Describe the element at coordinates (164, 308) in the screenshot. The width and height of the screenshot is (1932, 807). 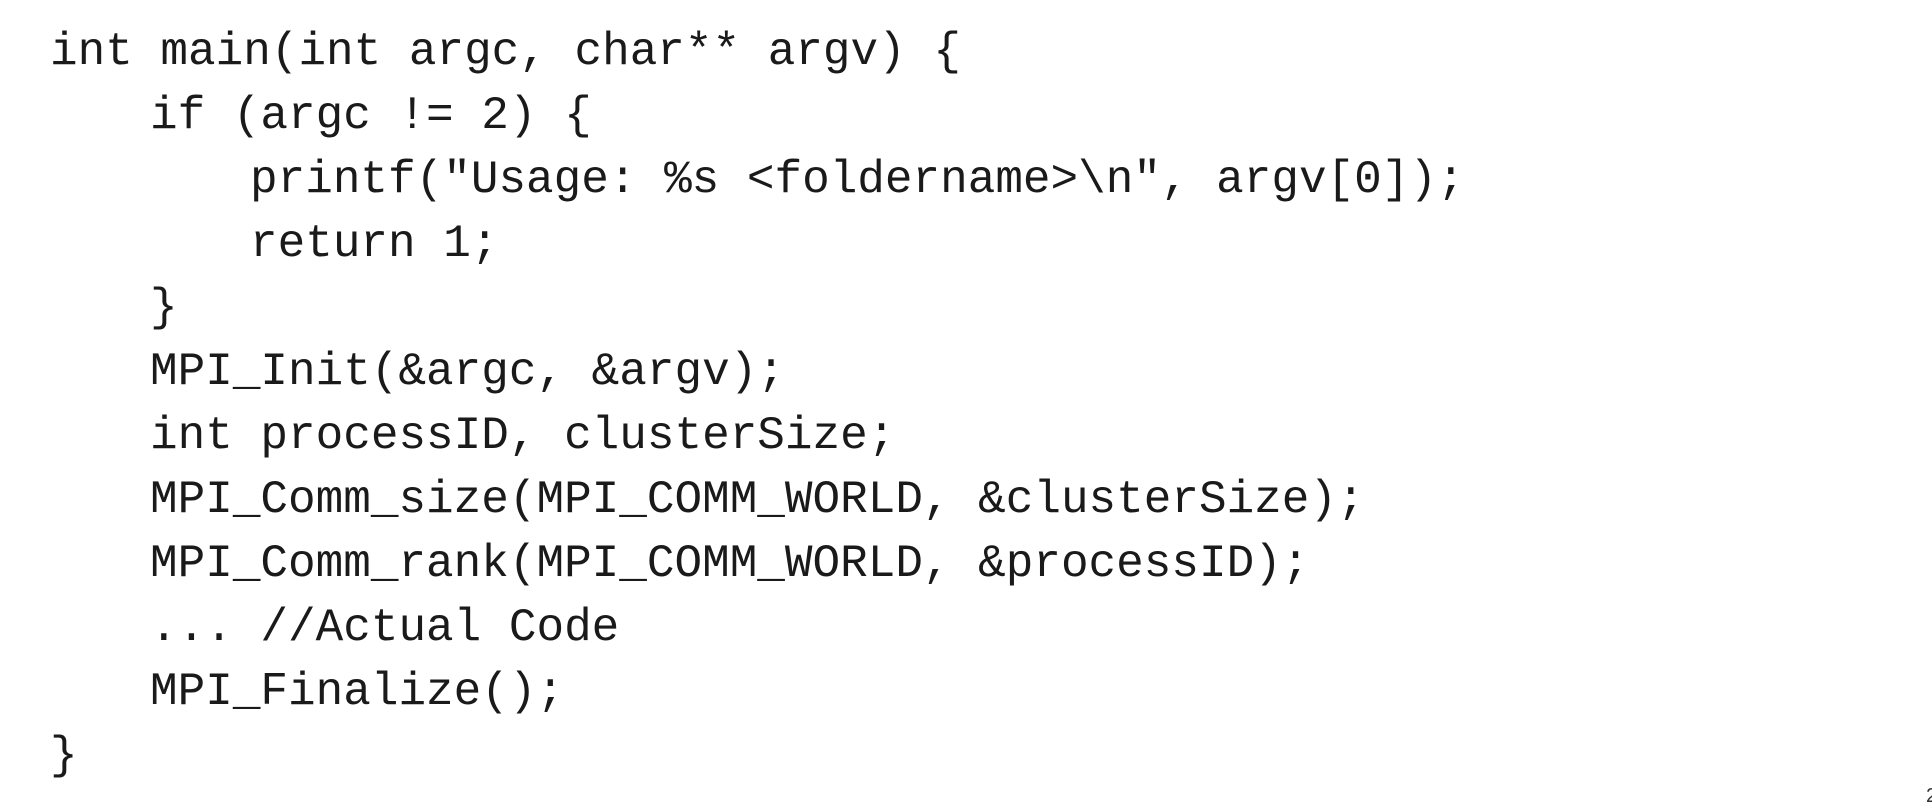
I see `code-line-close-if: }` at that location.